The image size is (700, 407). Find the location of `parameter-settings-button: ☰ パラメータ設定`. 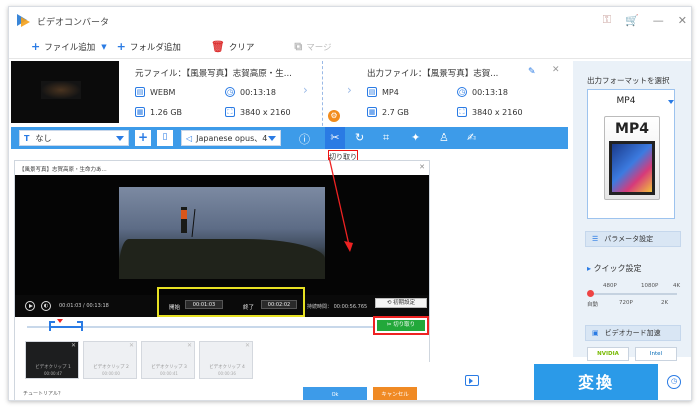

parameter-settings-button: ☰ パラメータ設定 is located at coordinates (633, 239).